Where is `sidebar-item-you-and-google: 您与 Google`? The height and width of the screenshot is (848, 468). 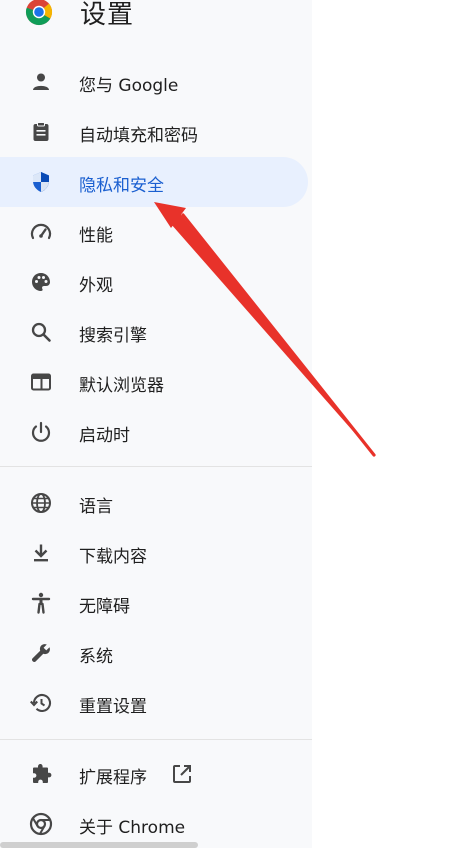 sidebar-item-you-and-google: 您与 Google is located at coordinates (154, 82).